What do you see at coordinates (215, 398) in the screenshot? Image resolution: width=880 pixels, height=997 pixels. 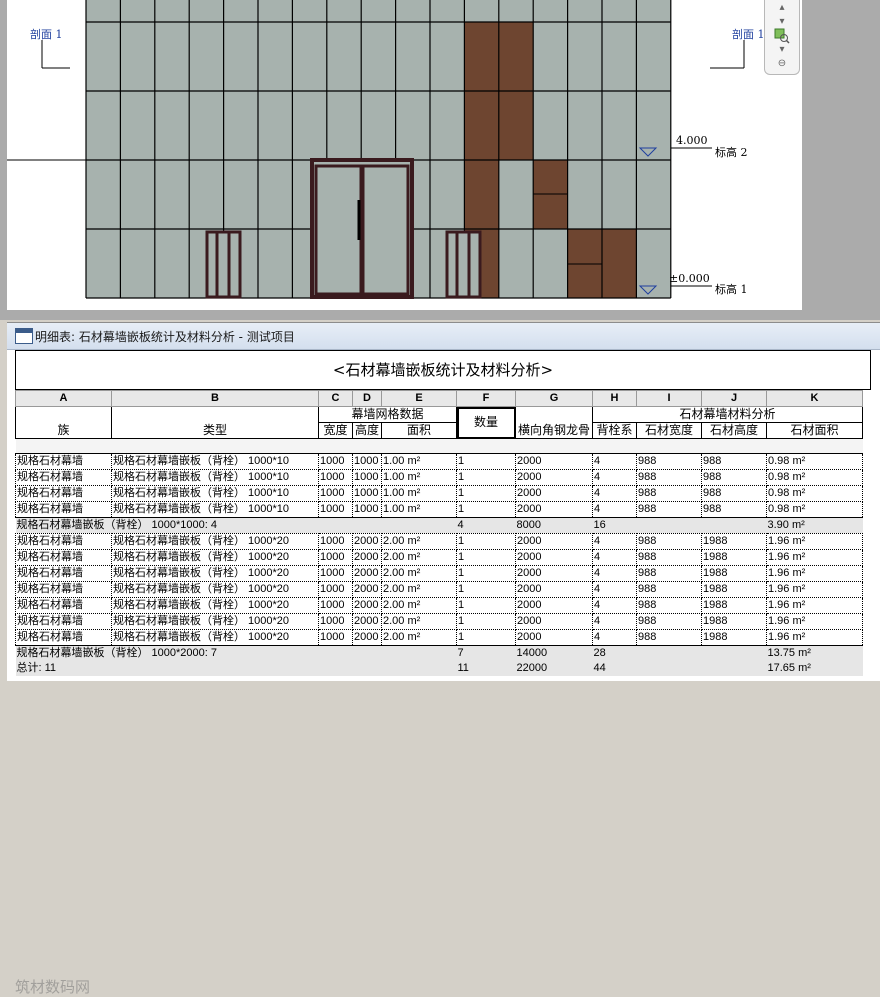 I see `column-letter-b: B` at bounding box center [215, 398].